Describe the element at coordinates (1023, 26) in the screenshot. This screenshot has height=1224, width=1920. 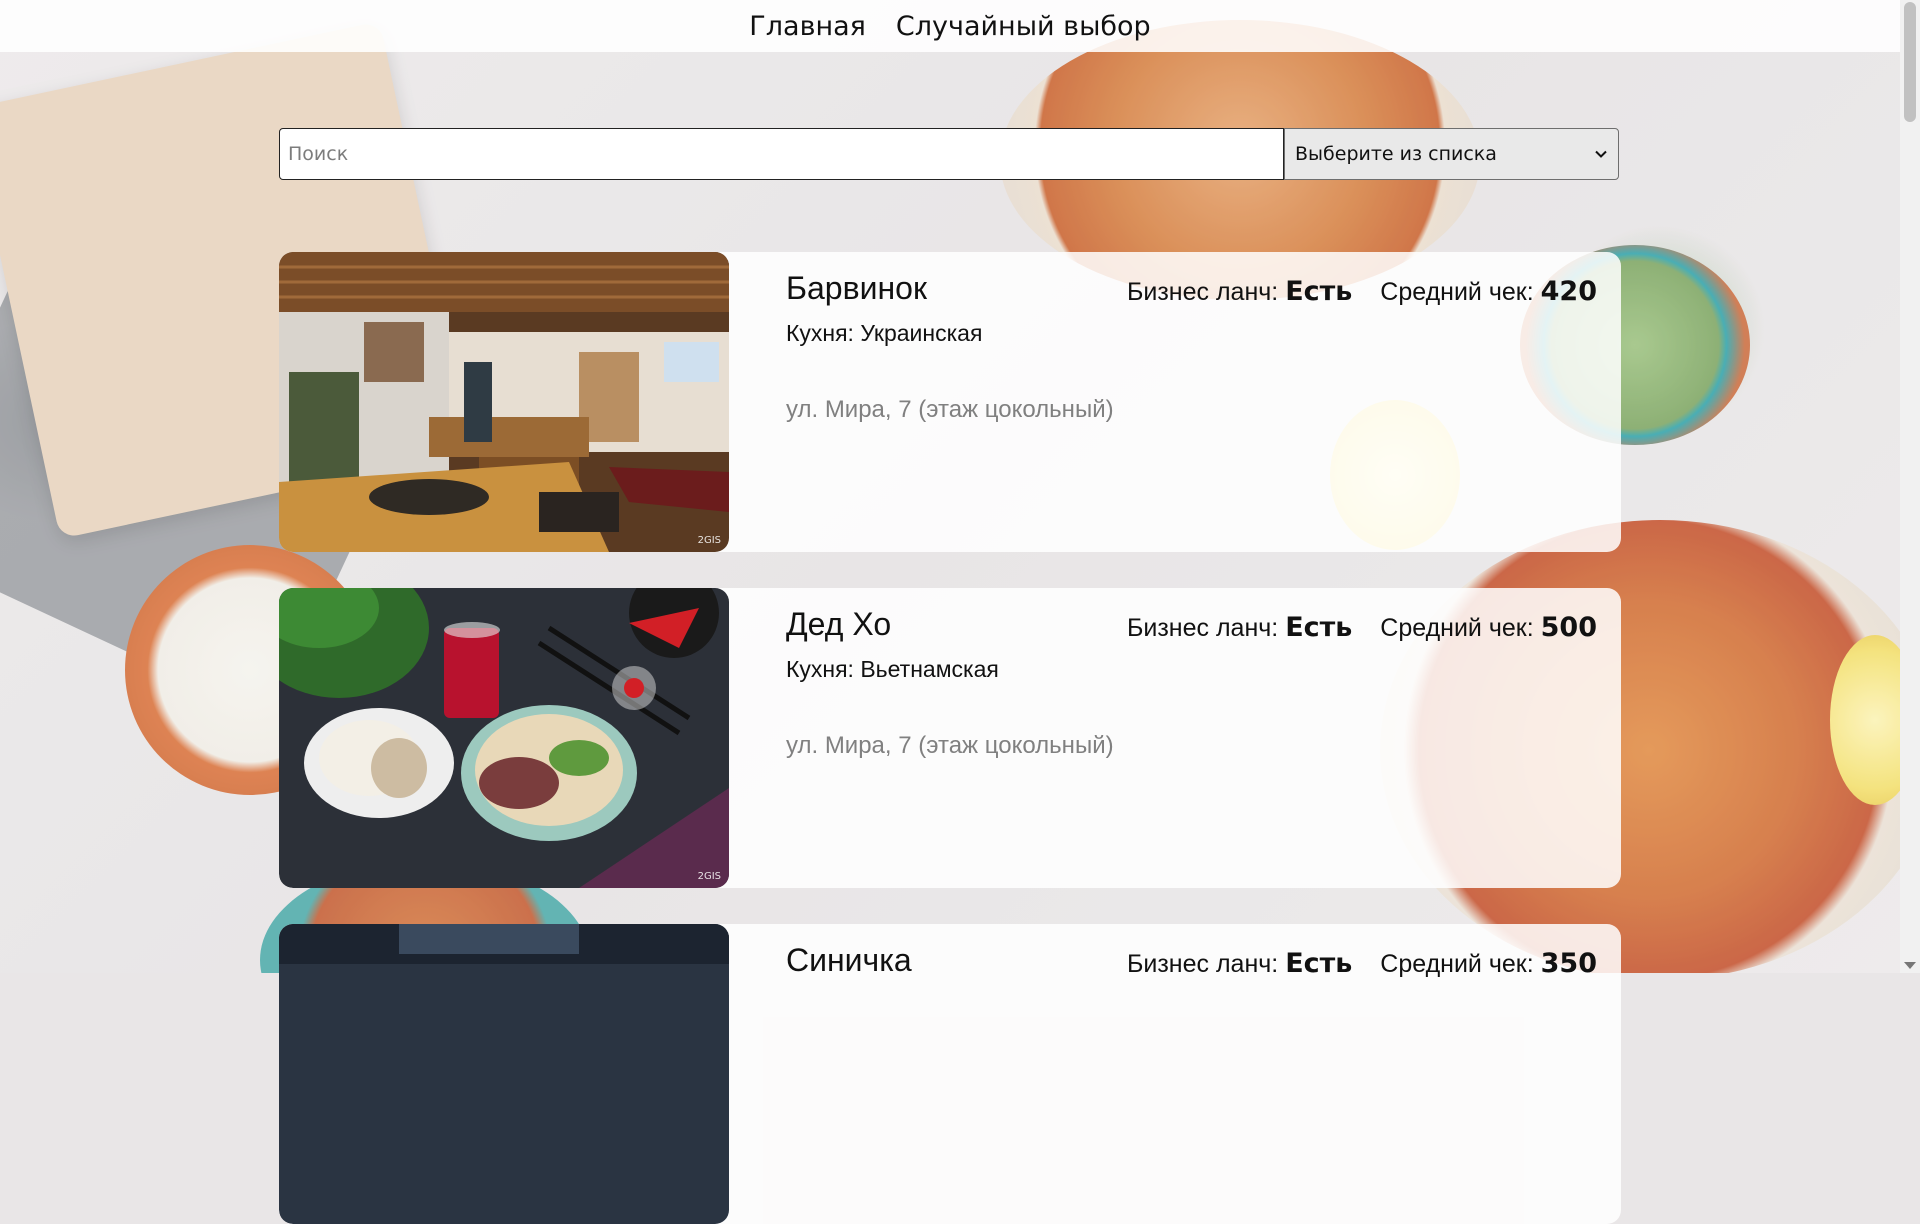
I see `nav-random-link: Случайный выбор` at that location.